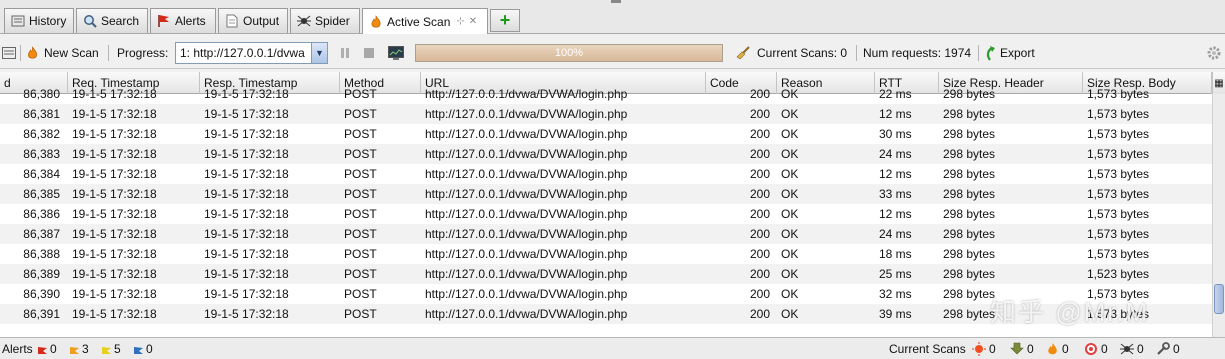  What do you see at coordinates (111, 348) in the screenshot?
I see `alert-count-low: 5` at bounding box center [111, 348].